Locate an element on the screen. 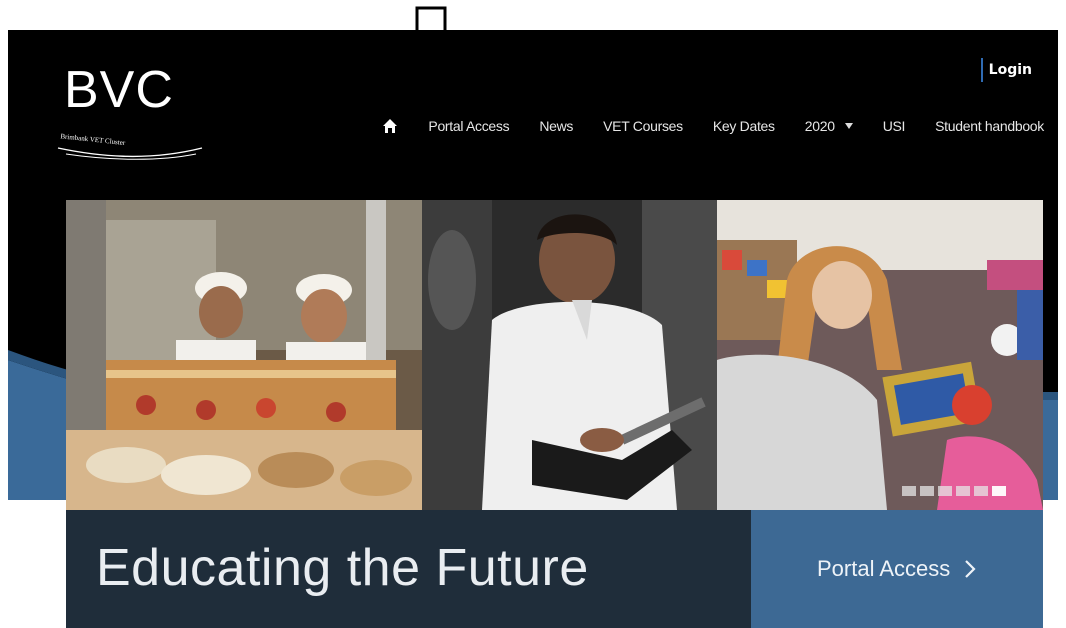 The image size is (1066, 628). nav-item-2020-dropdown: 2020 is located at coordinates (829, 126).